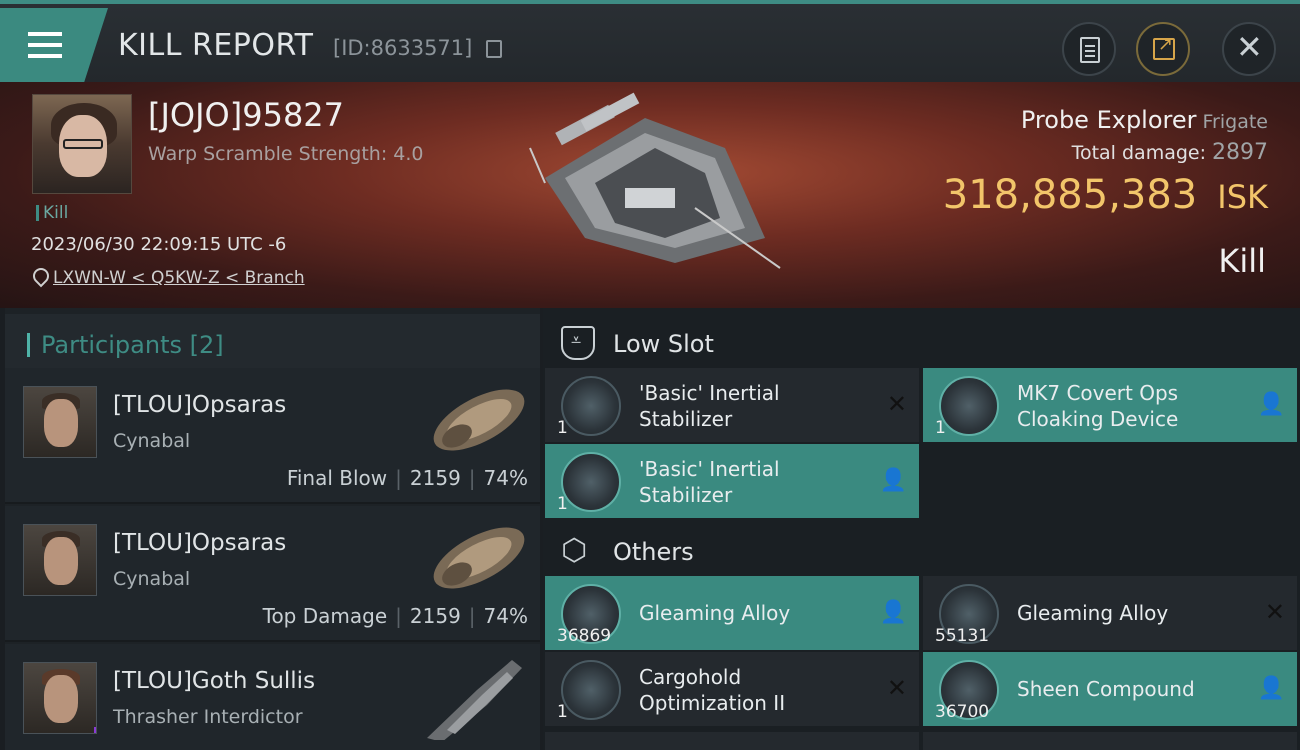  I want to click on item-name: Cargohold Optimization II, so click(712, 690).